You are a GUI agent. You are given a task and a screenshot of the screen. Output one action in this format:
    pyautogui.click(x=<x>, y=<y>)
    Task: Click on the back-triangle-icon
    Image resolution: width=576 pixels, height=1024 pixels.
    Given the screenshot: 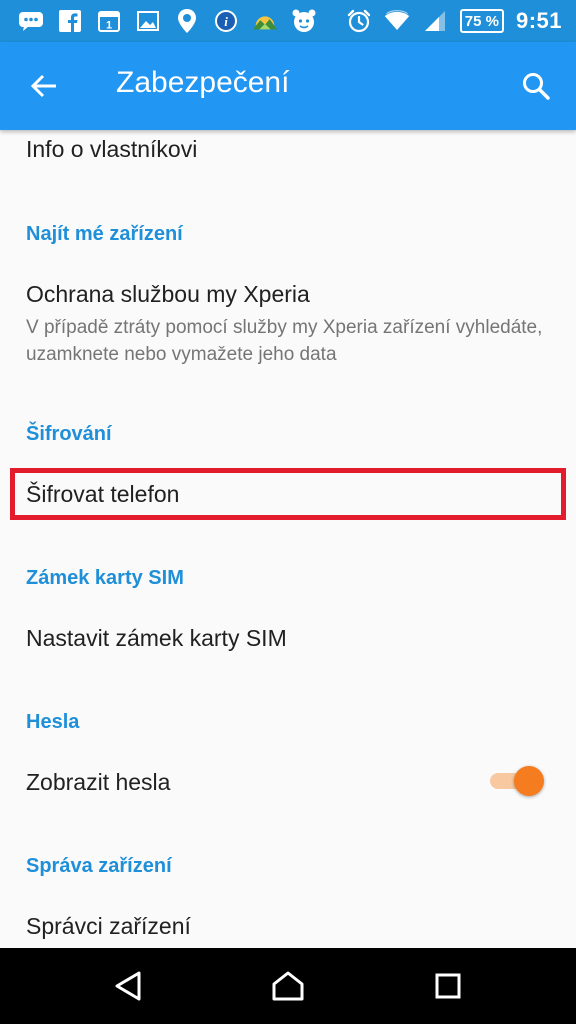 What is the action you would take?
    pyautogui.click(x=128, y=986)
    